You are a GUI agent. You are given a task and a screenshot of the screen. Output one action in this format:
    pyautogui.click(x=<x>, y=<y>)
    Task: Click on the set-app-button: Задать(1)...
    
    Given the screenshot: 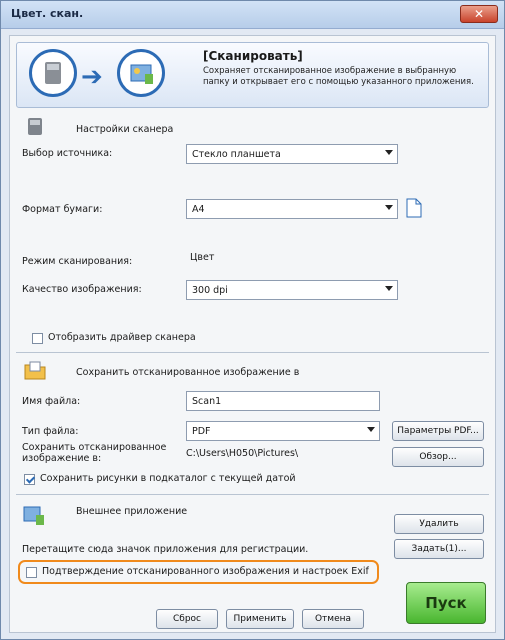 What is the action you would take?
    pyautogui.click(x=439, y=549)
    